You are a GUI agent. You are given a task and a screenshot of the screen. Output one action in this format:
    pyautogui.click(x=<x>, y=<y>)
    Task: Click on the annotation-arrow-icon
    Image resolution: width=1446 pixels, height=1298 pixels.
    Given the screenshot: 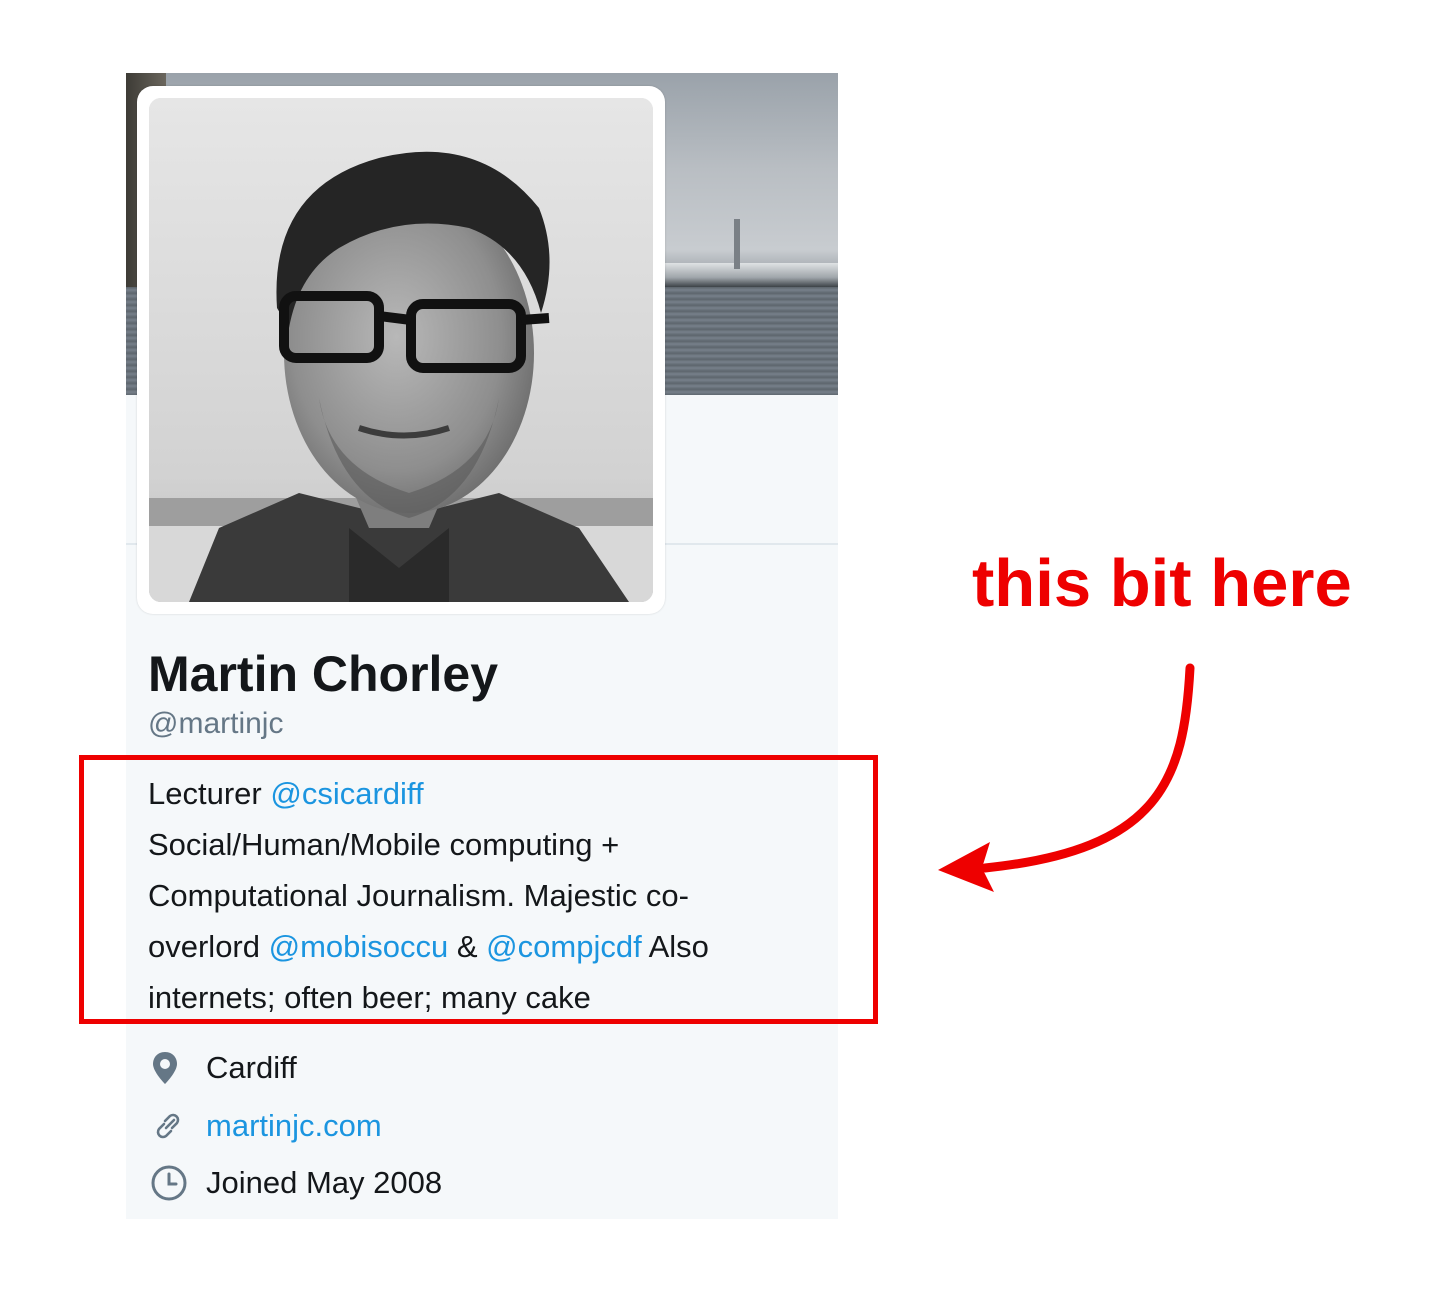 What is the action you would take?
    pyautogui.click(x=1066, y=777)
    